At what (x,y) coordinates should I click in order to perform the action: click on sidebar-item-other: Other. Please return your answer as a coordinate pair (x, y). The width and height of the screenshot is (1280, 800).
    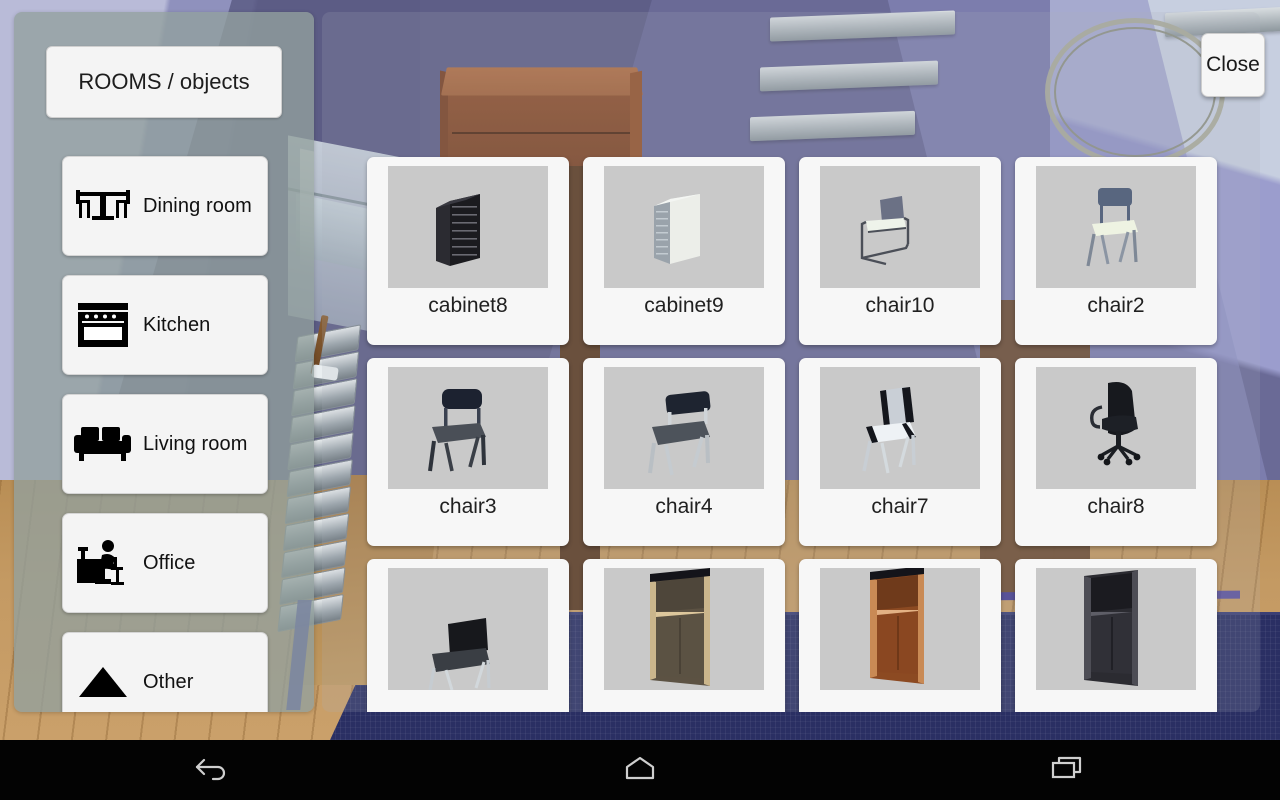
    Looking at the image, I should click on (165, 672).